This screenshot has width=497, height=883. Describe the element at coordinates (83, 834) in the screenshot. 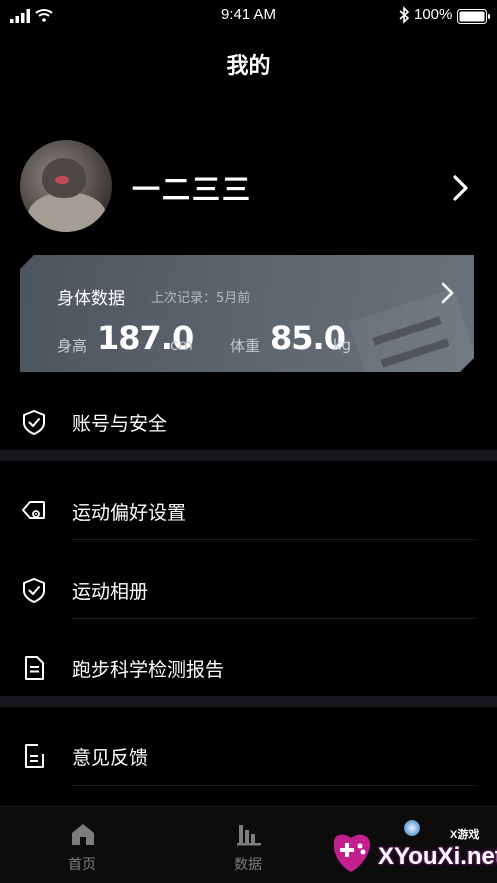

I see `home-icon` at that location.